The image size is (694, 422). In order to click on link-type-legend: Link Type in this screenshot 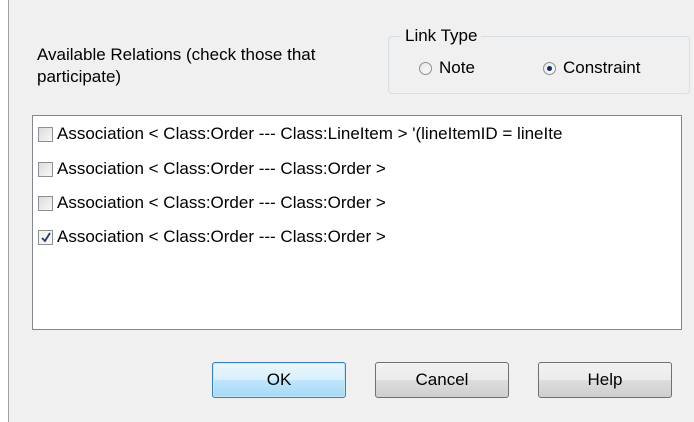, I will do `click(441, 36)`.